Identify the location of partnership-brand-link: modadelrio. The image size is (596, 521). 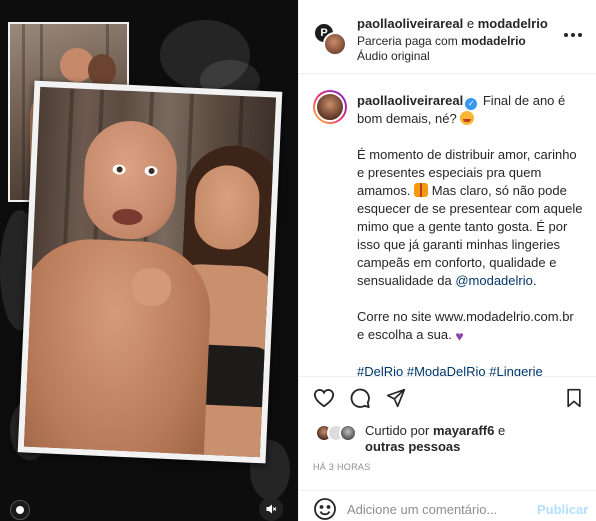
(493, 41).